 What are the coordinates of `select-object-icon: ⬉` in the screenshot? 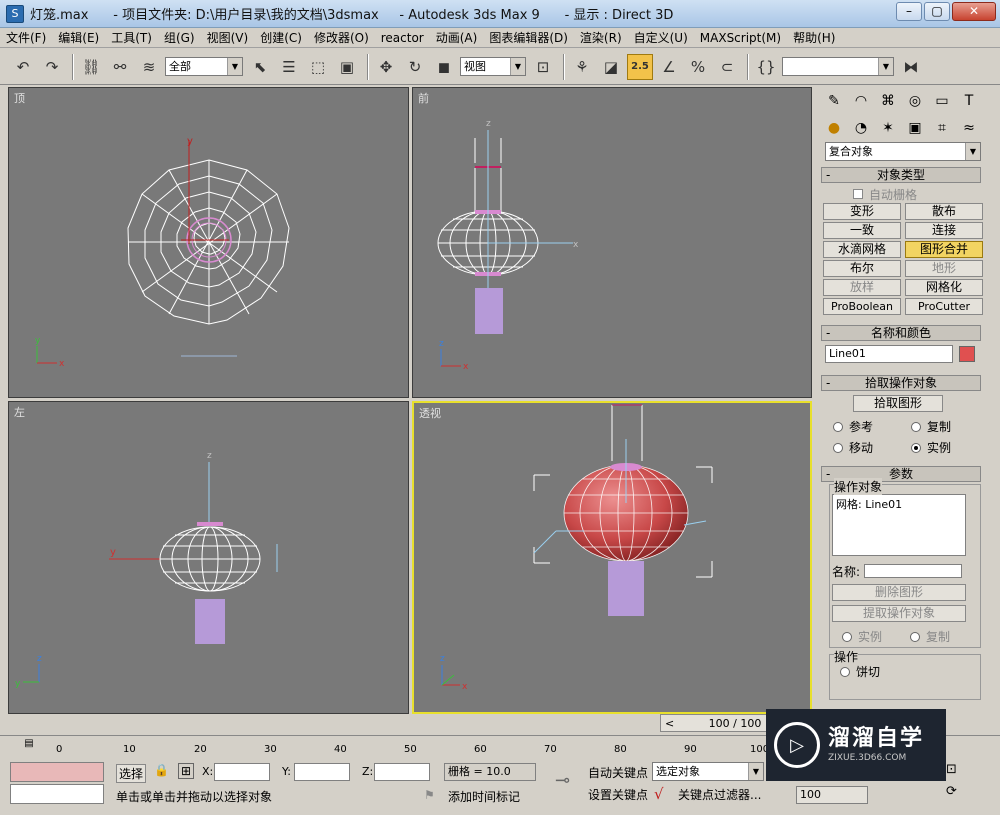 It's located at (260, 67).